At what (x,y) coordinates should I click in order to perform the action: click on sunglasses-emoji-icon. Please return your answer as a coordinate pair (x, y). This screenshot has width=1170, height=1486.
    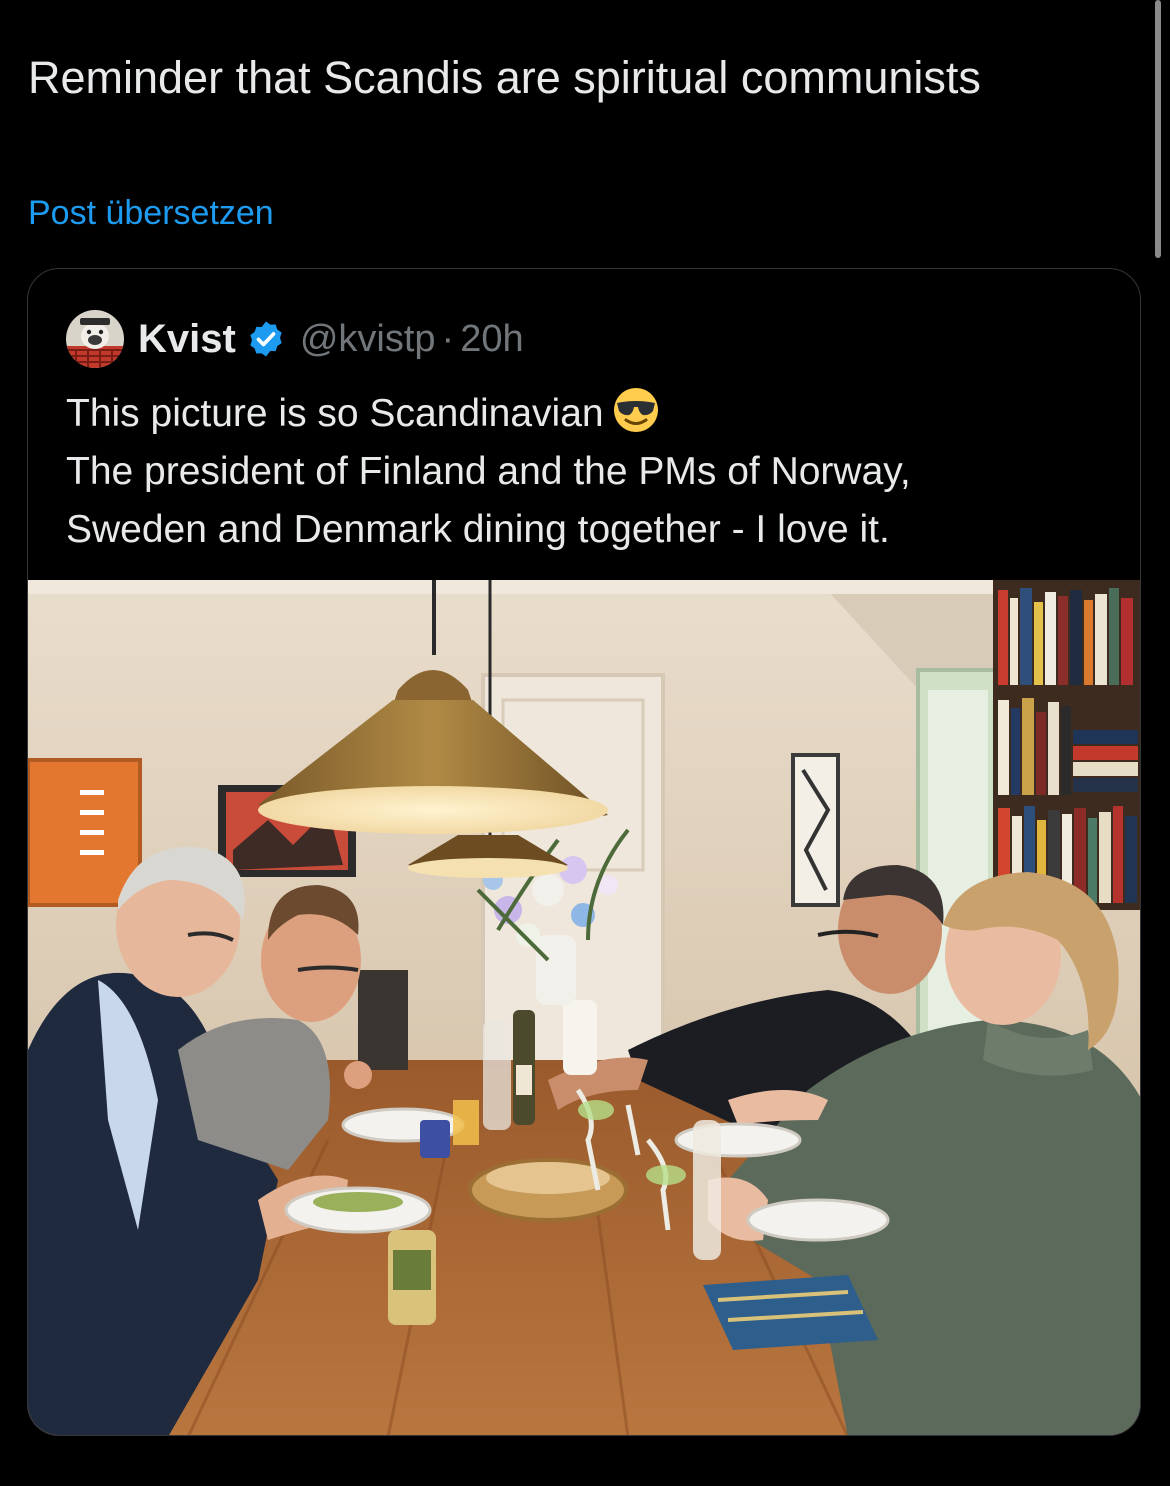
    Looking at the image, I should click on (635, 410).